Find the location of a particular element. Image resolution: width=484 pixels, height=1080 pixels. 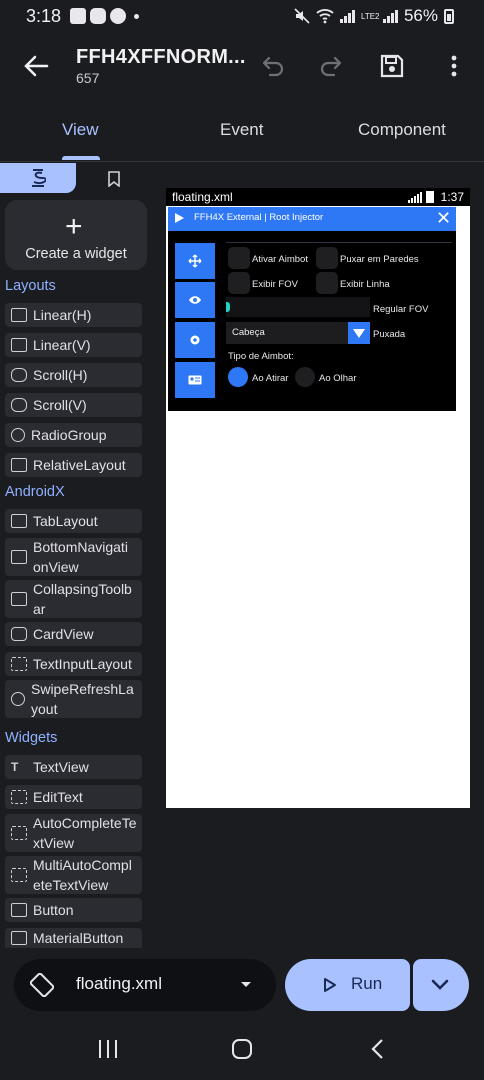

label-regular-fov: Regular FOV is located at coordinates (401, 309).